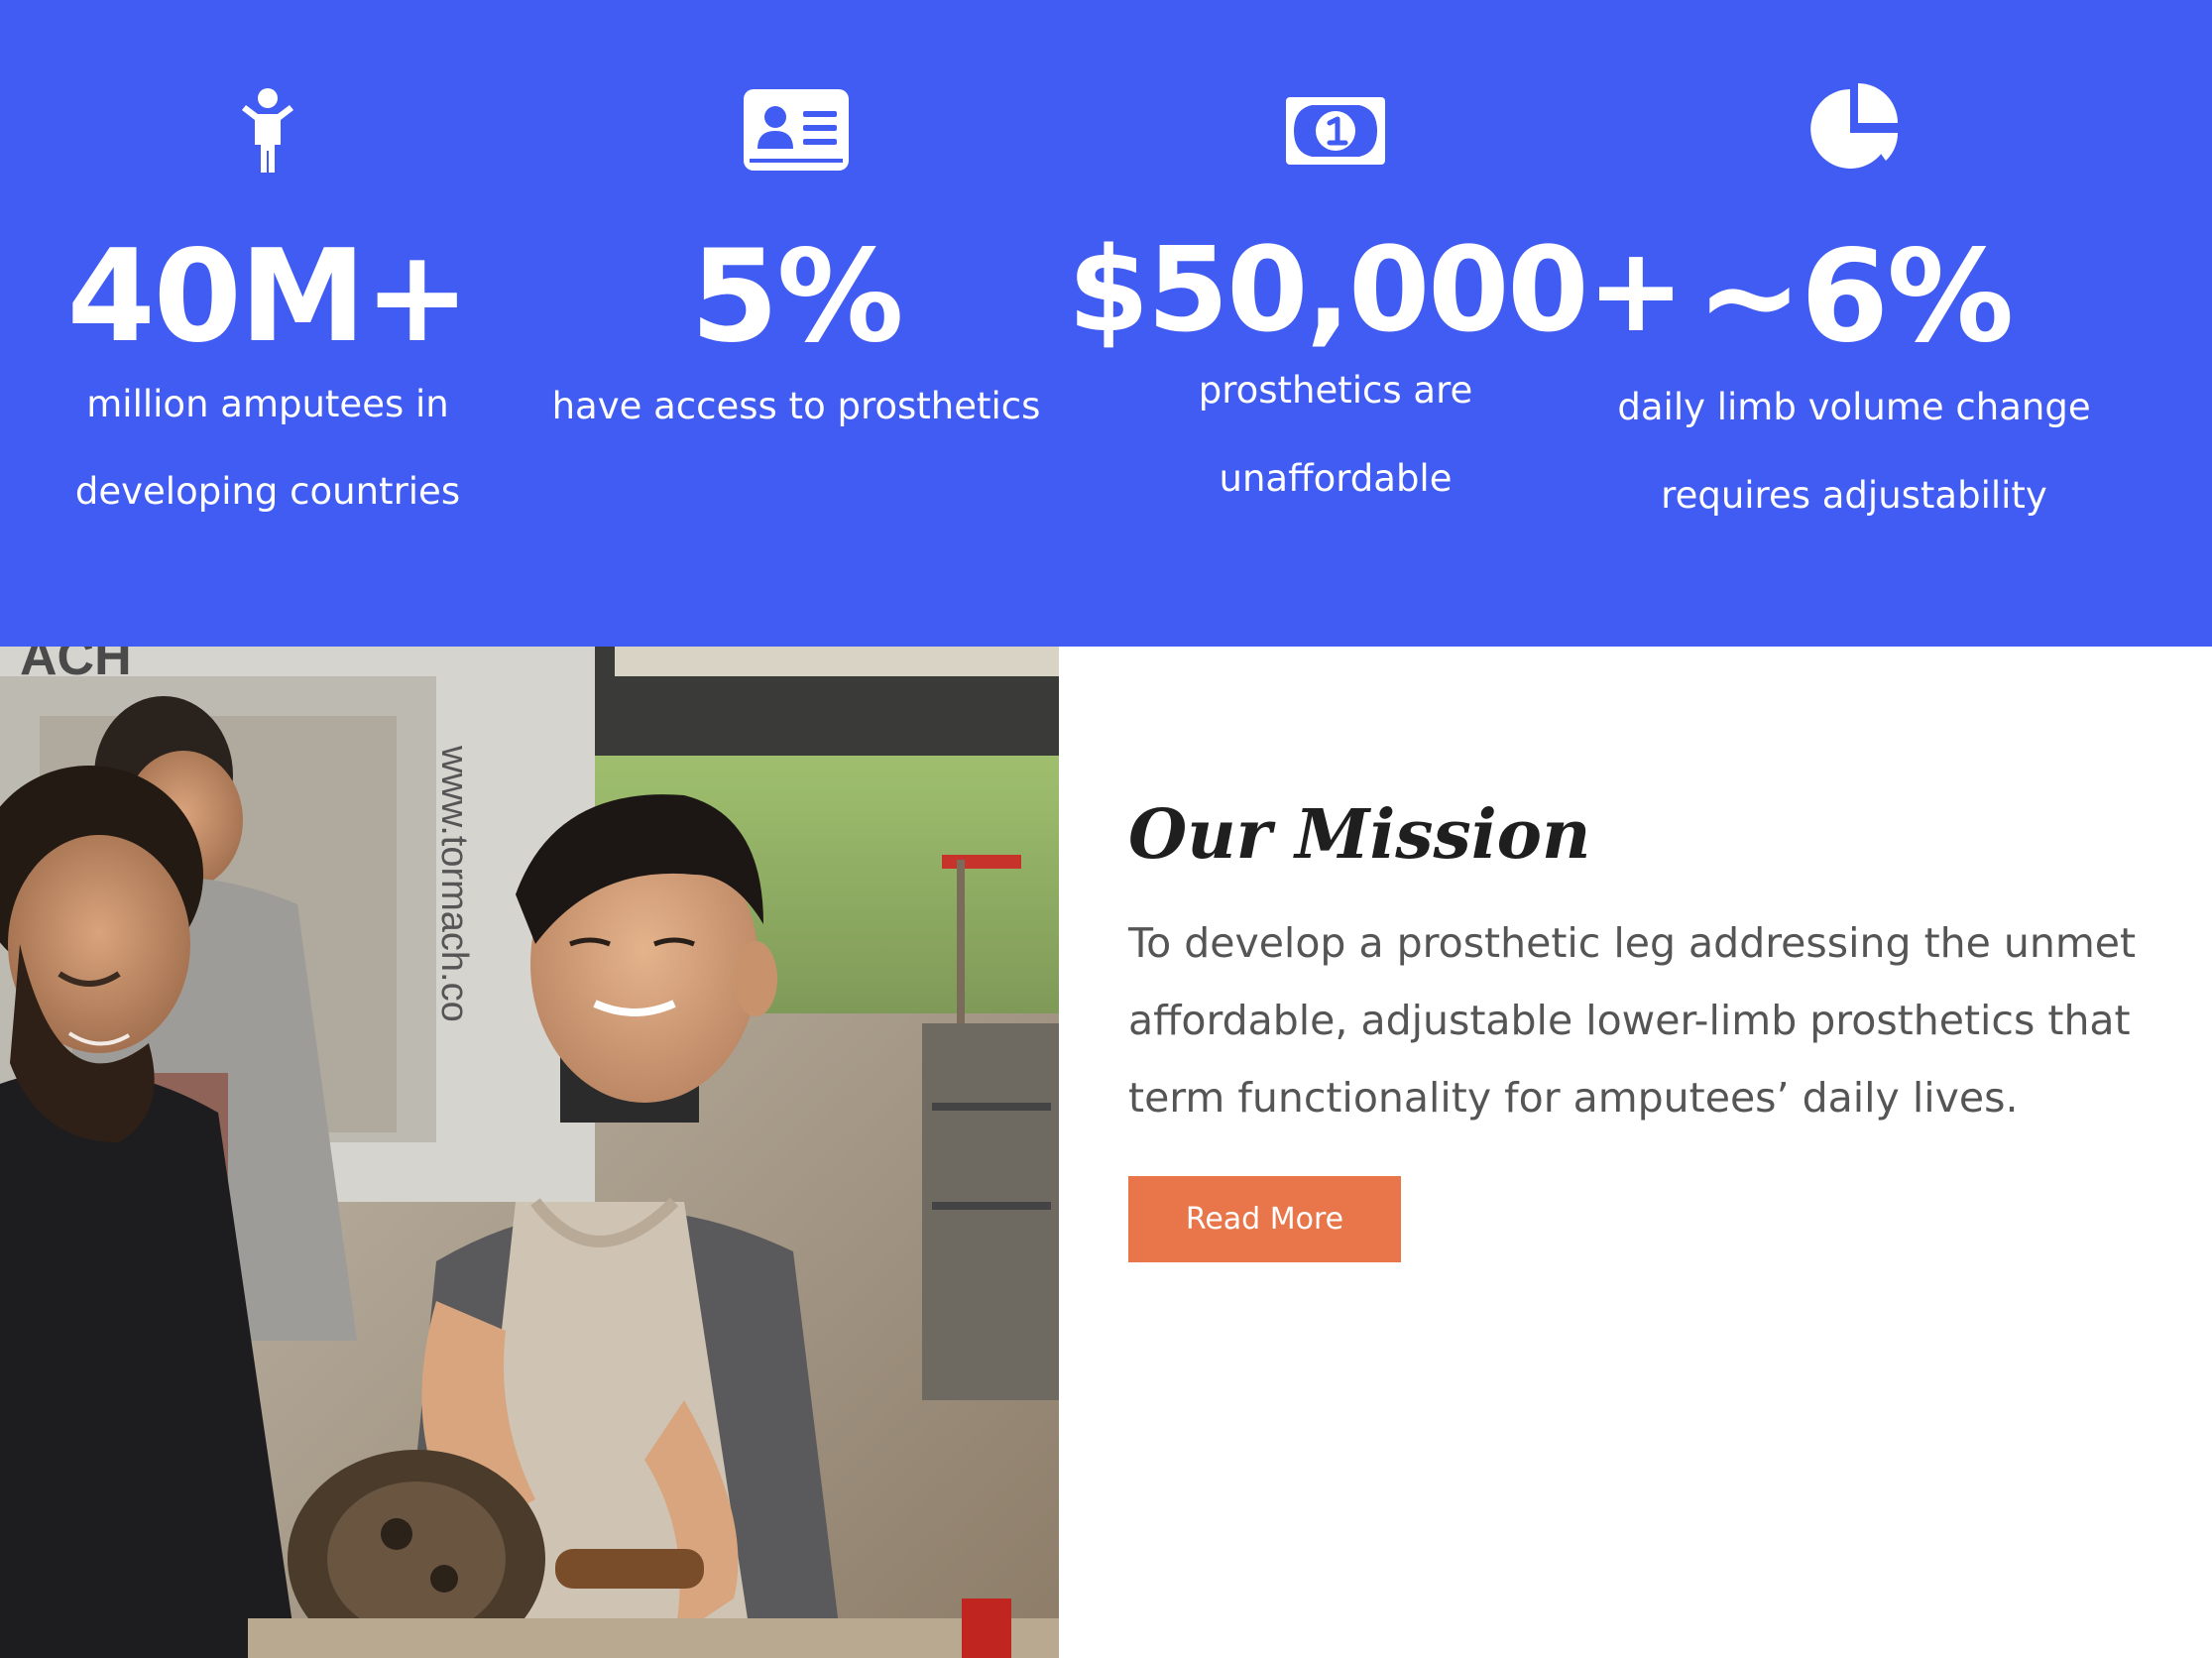  What do you see at coordinates (1359, 835) in the screenshot?
I see `mission-title: Our Mission` at bounding box center [1359, 835].